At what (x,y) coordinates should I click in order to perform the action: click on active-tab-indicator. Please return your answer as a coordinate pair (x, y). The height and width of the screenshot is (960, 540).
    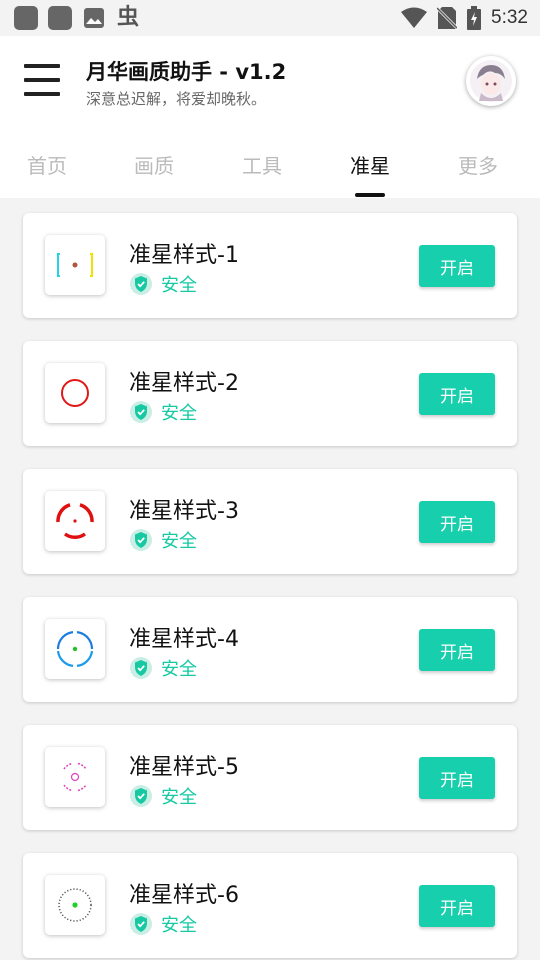
    Looking at the image, I should click on (370, 195).